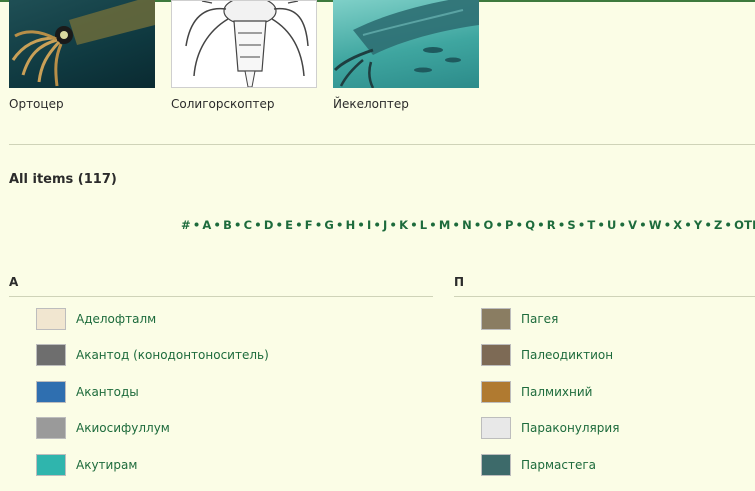  I want to click on list-item: Акиосифуллум, so click(103, 428).